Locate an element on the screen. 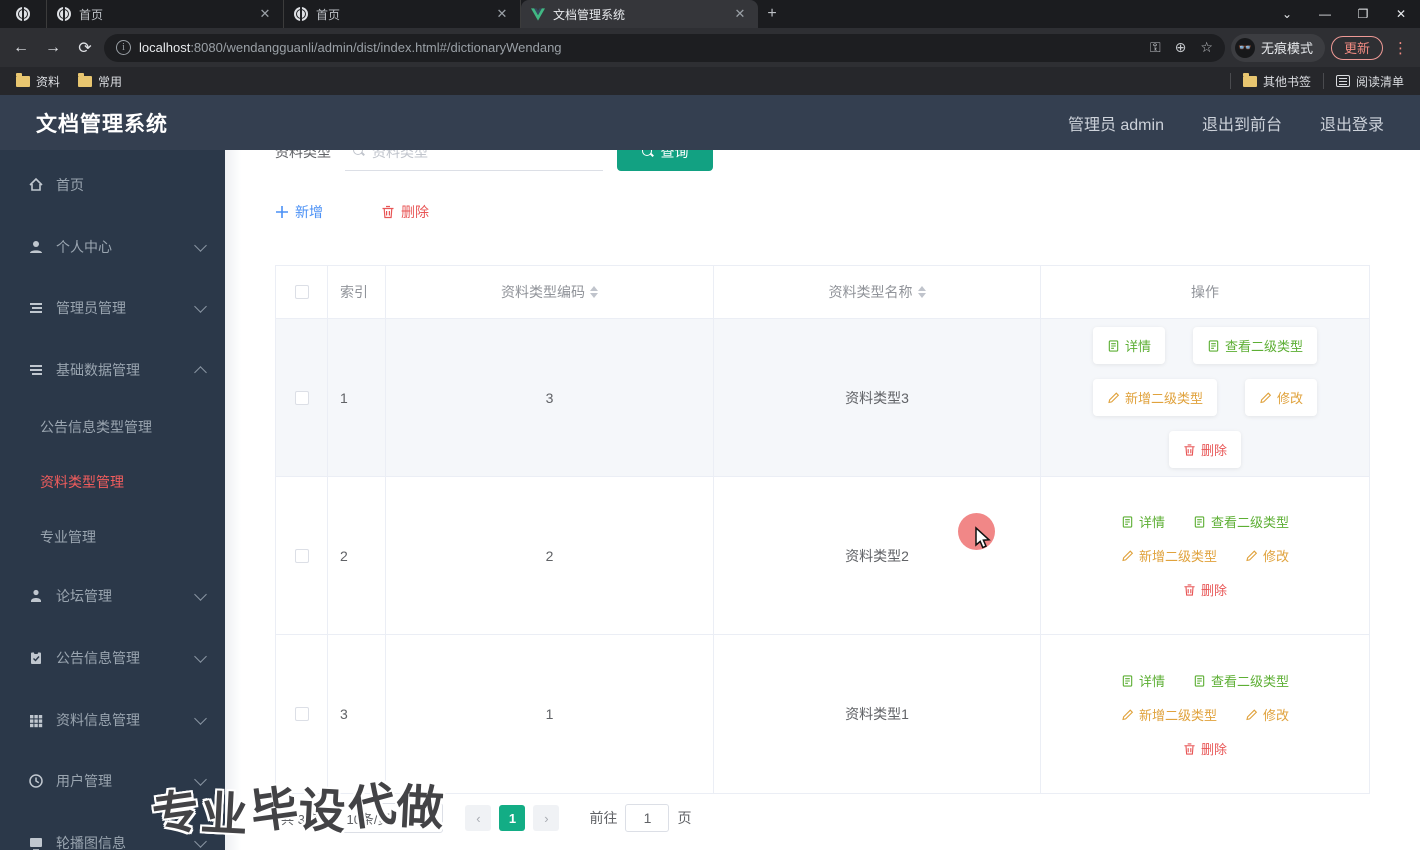 Image resolution: width=1420 pixels, height=850 pixels. content-left-shadow is located at coordinates (233, 500).